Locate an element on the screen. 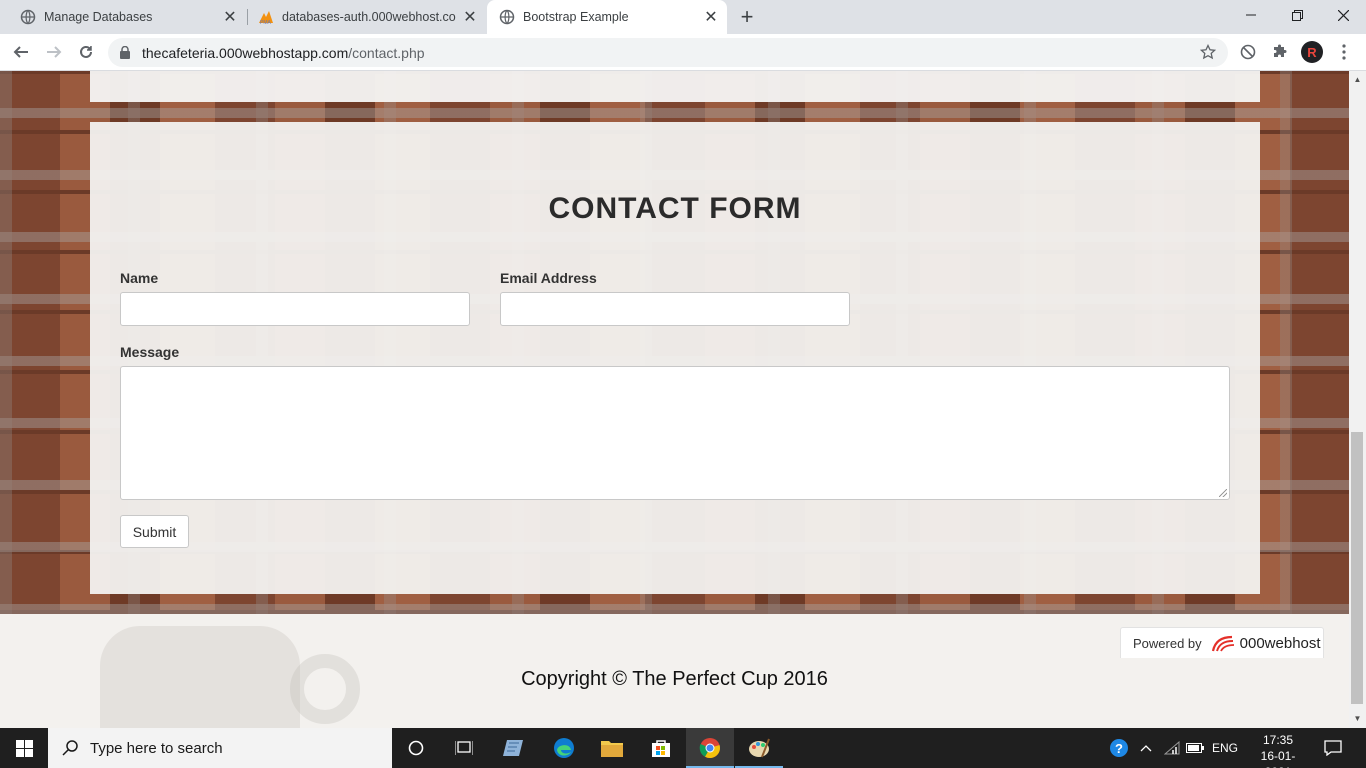 Image resolution: width=1366 pixels, height=768 pixels. email-field is located at coordinates (675, 309).